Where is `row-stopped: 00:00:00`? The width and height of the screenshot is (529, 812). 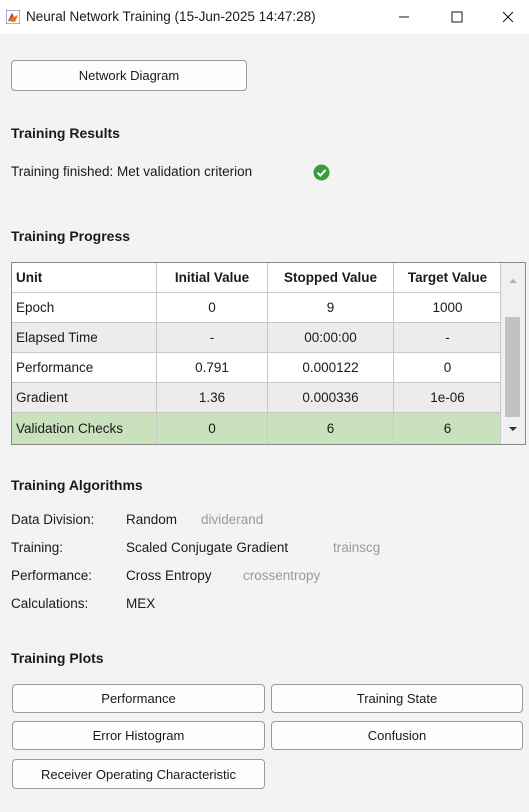
row-stopped: 00:00:00 is located at coordinates (331, 338).